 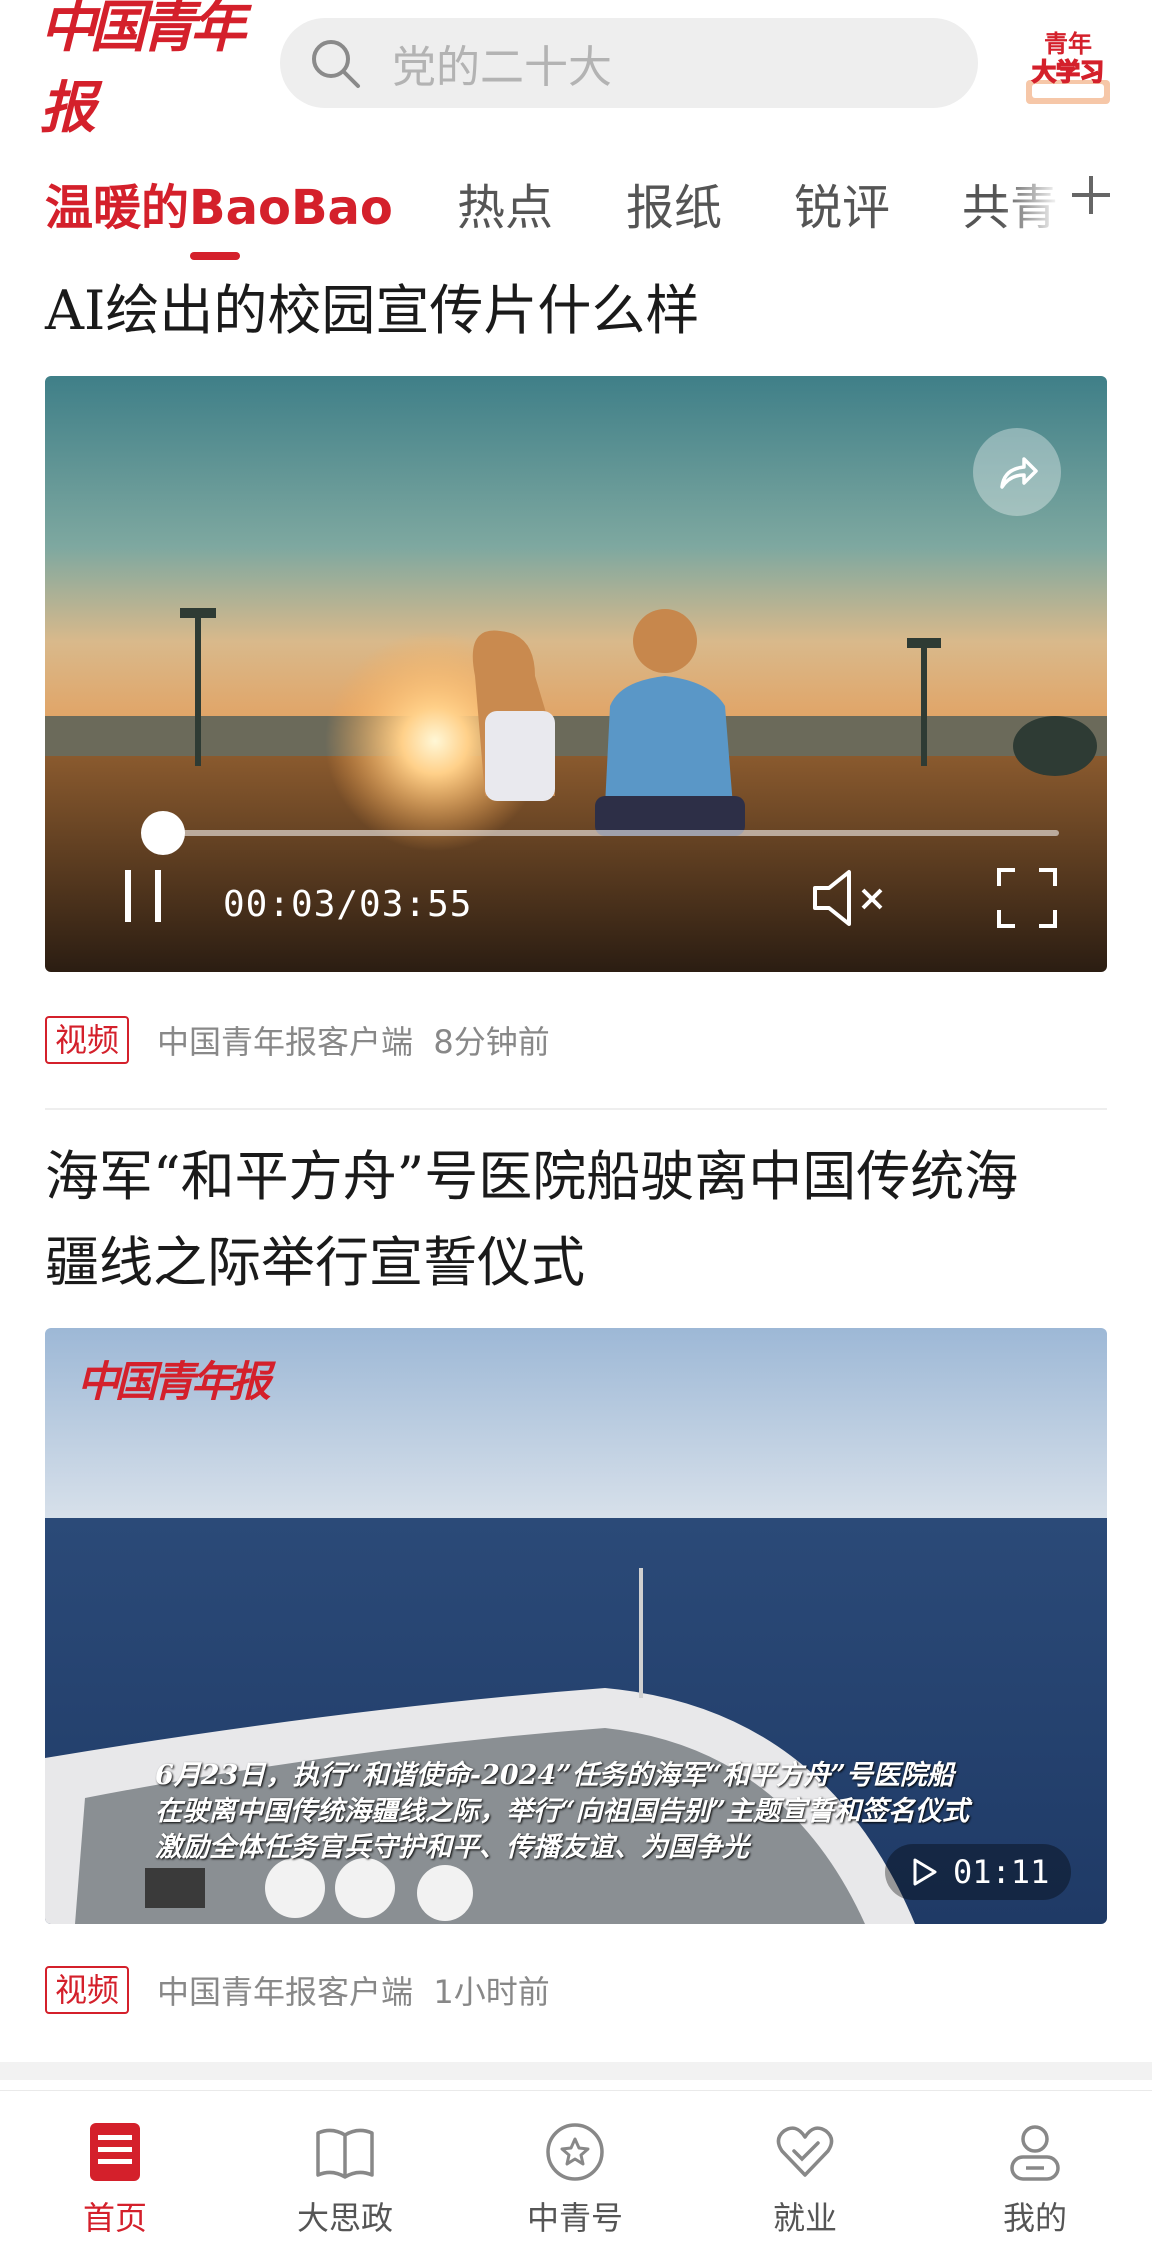 I want to click on article-title: AI绘出的校园宣传片什么样, so click(x=575, y=311).